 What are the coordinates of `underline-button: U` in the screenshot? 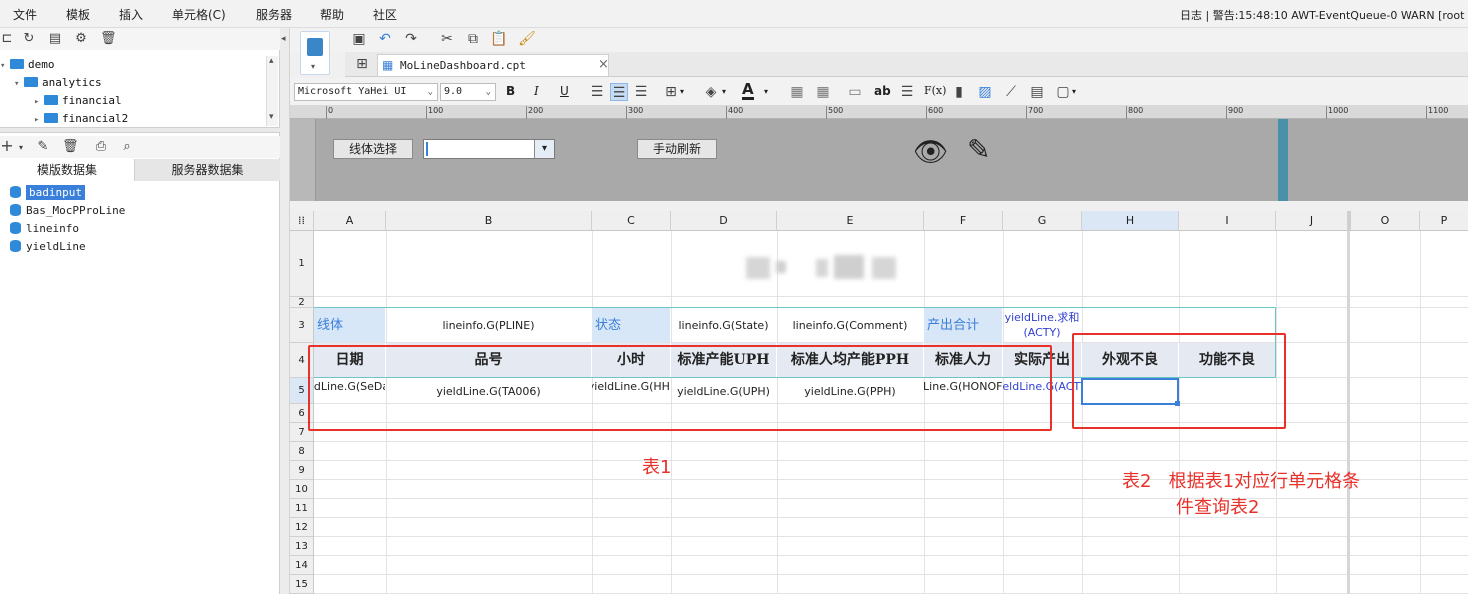 It's located at (564, 91).